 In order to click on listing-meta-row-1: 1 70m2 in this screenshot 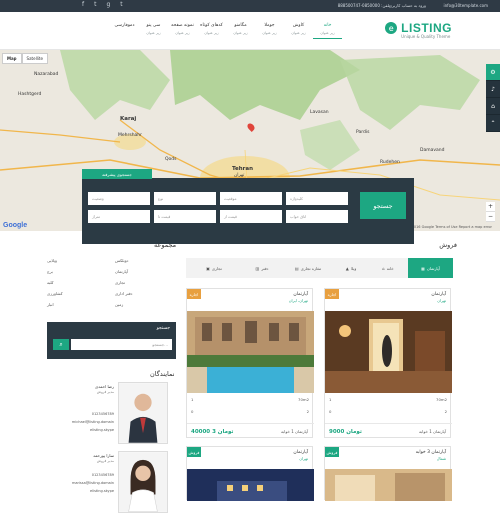, I will do `click(388, 399)`.